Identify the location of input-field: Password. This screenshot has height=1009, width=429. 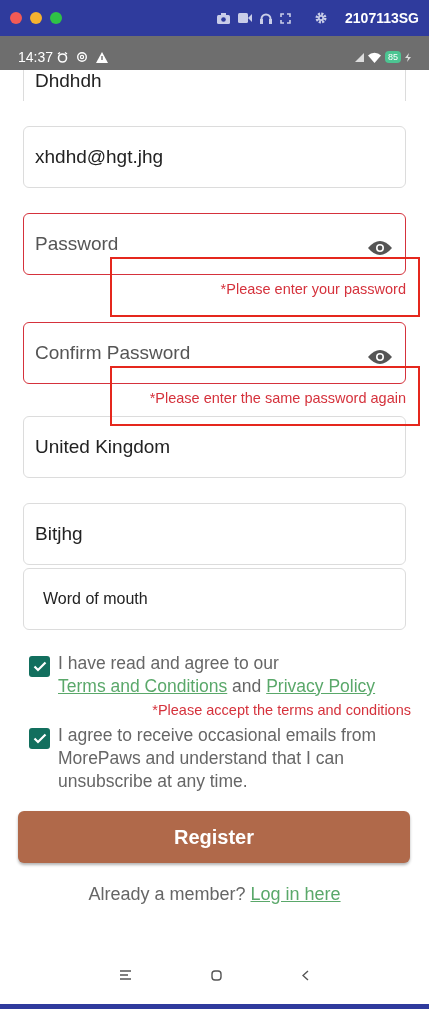
(214, 244).